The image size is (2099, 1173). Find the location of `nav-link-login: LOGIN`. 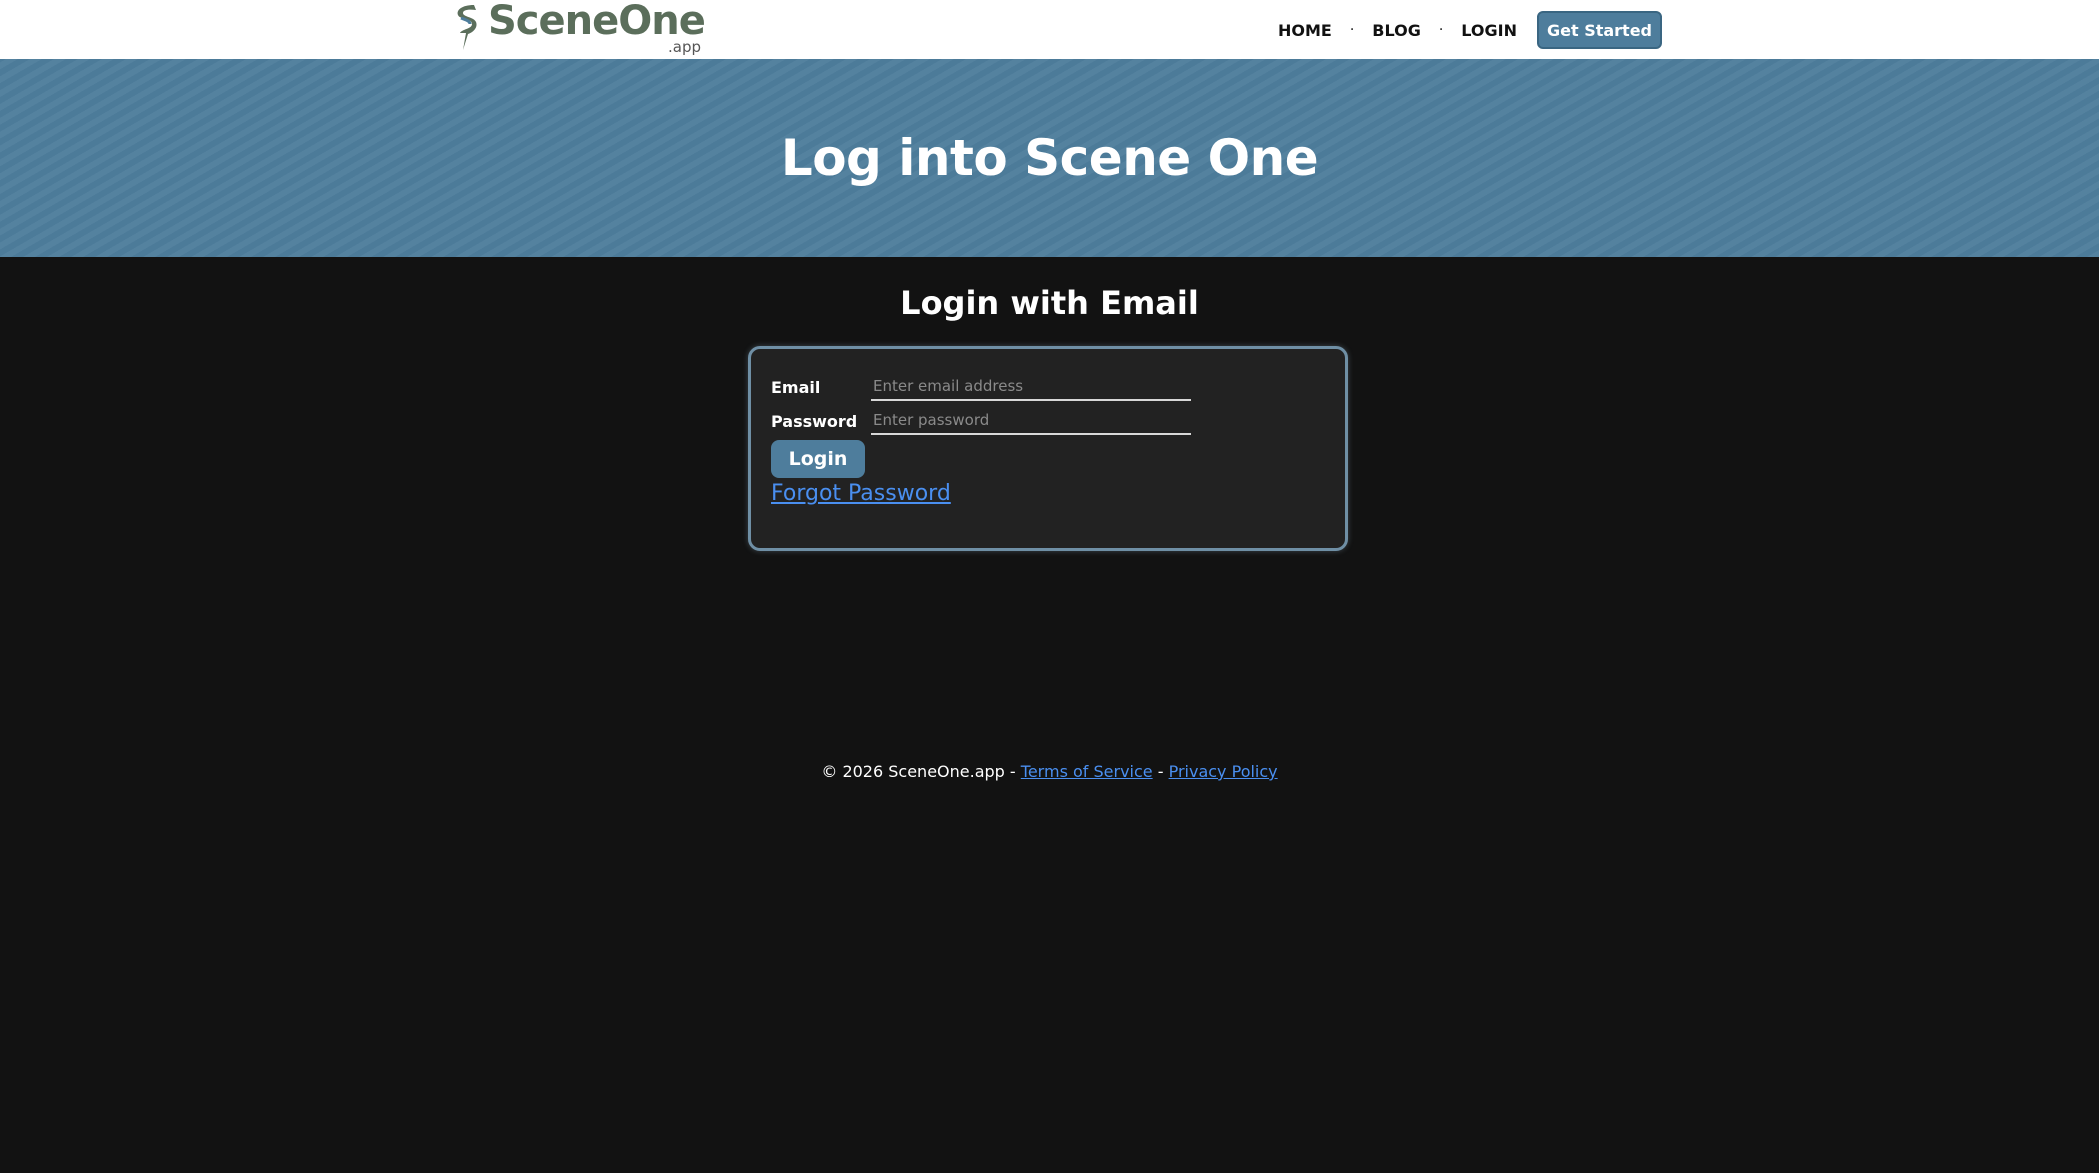

nav-link-login: LOGIN is located at coordinates (1489, 30).